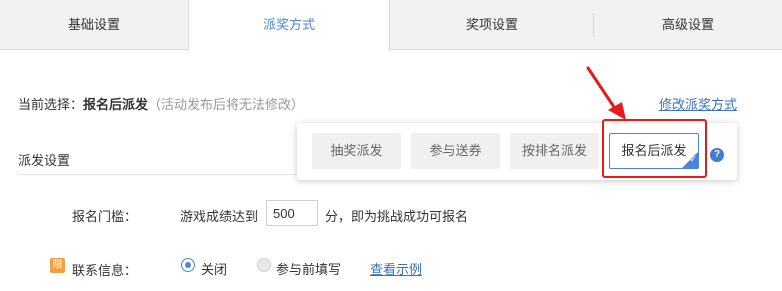  What do you see at coordinates (606, 93) in the screenshot?
I see `red-arrow-icon` at bounding box center [606, 93].